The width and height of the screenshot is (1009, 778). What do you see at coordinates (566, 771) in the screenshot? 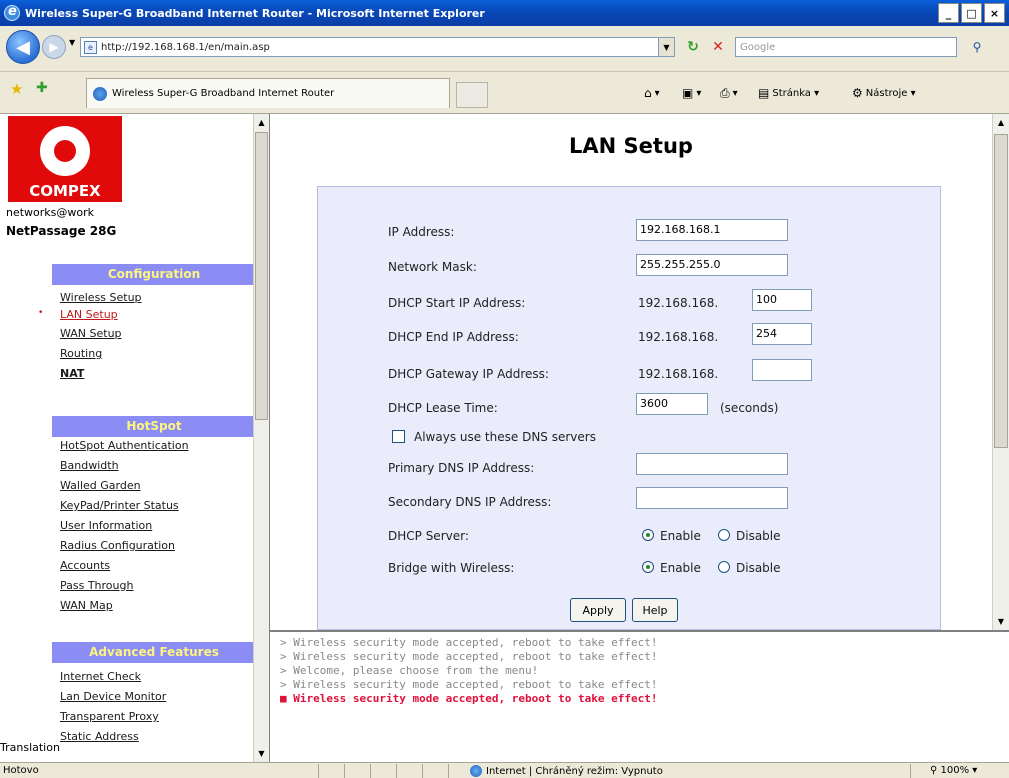
I see `security-zone: Internet | Chráněný režim: Vypnuto` at bounding box center [566, 771].